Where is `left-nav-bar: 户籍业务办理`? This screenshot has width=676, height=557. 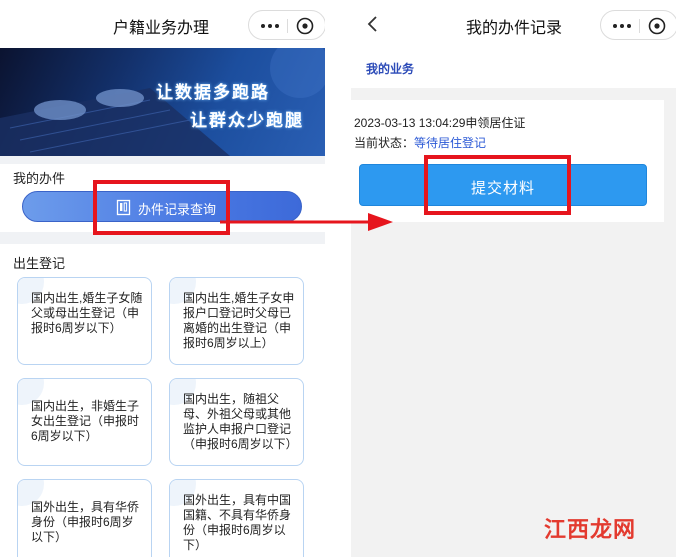 left-nav-bar: 户籍业务办理 is located at coordinates (162, 24).